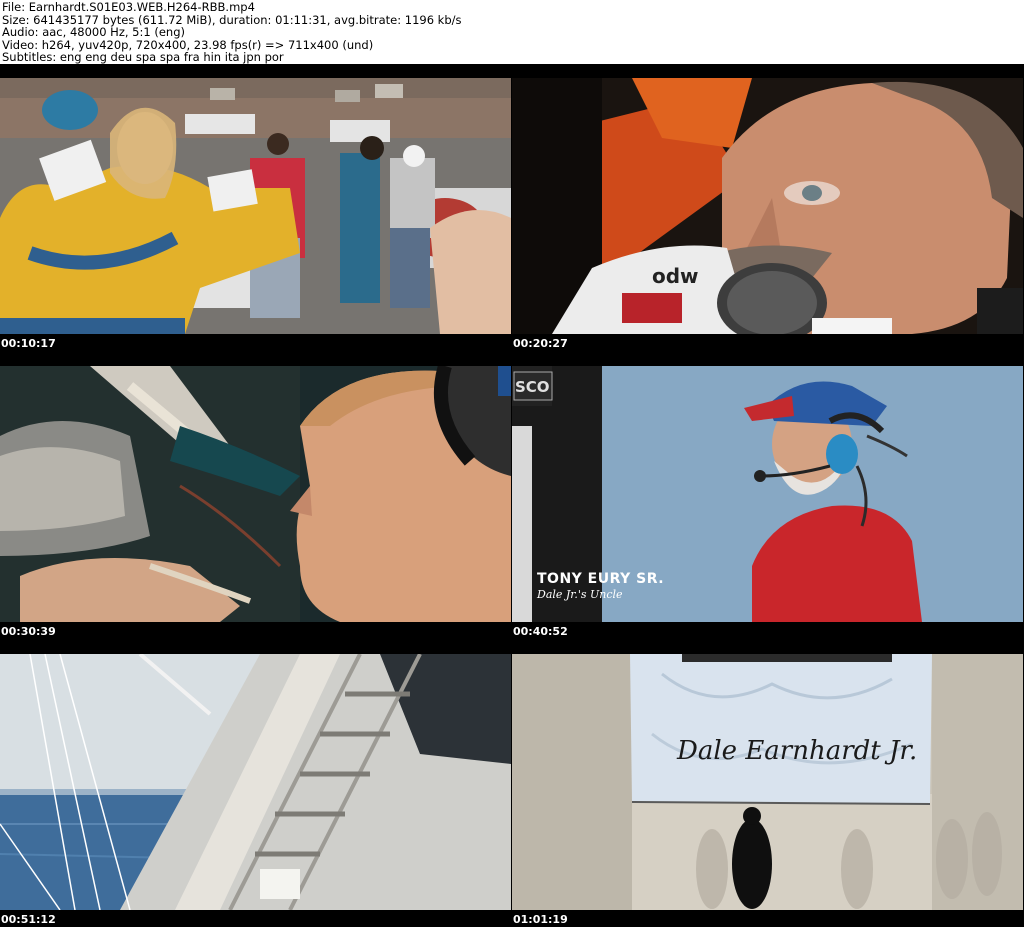 The width and height of the screenshot is (1024, 927). I want to click on timestamp-label: 00:40:52, so click(540, 631).